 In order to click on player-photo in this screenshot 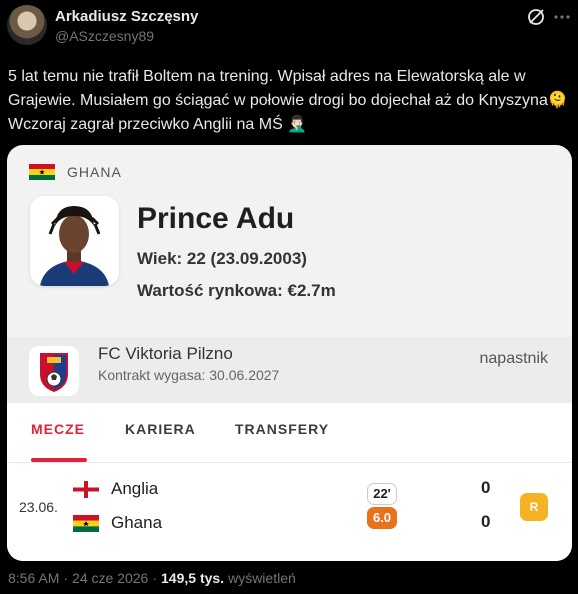, I will do `click(74, 241)`.